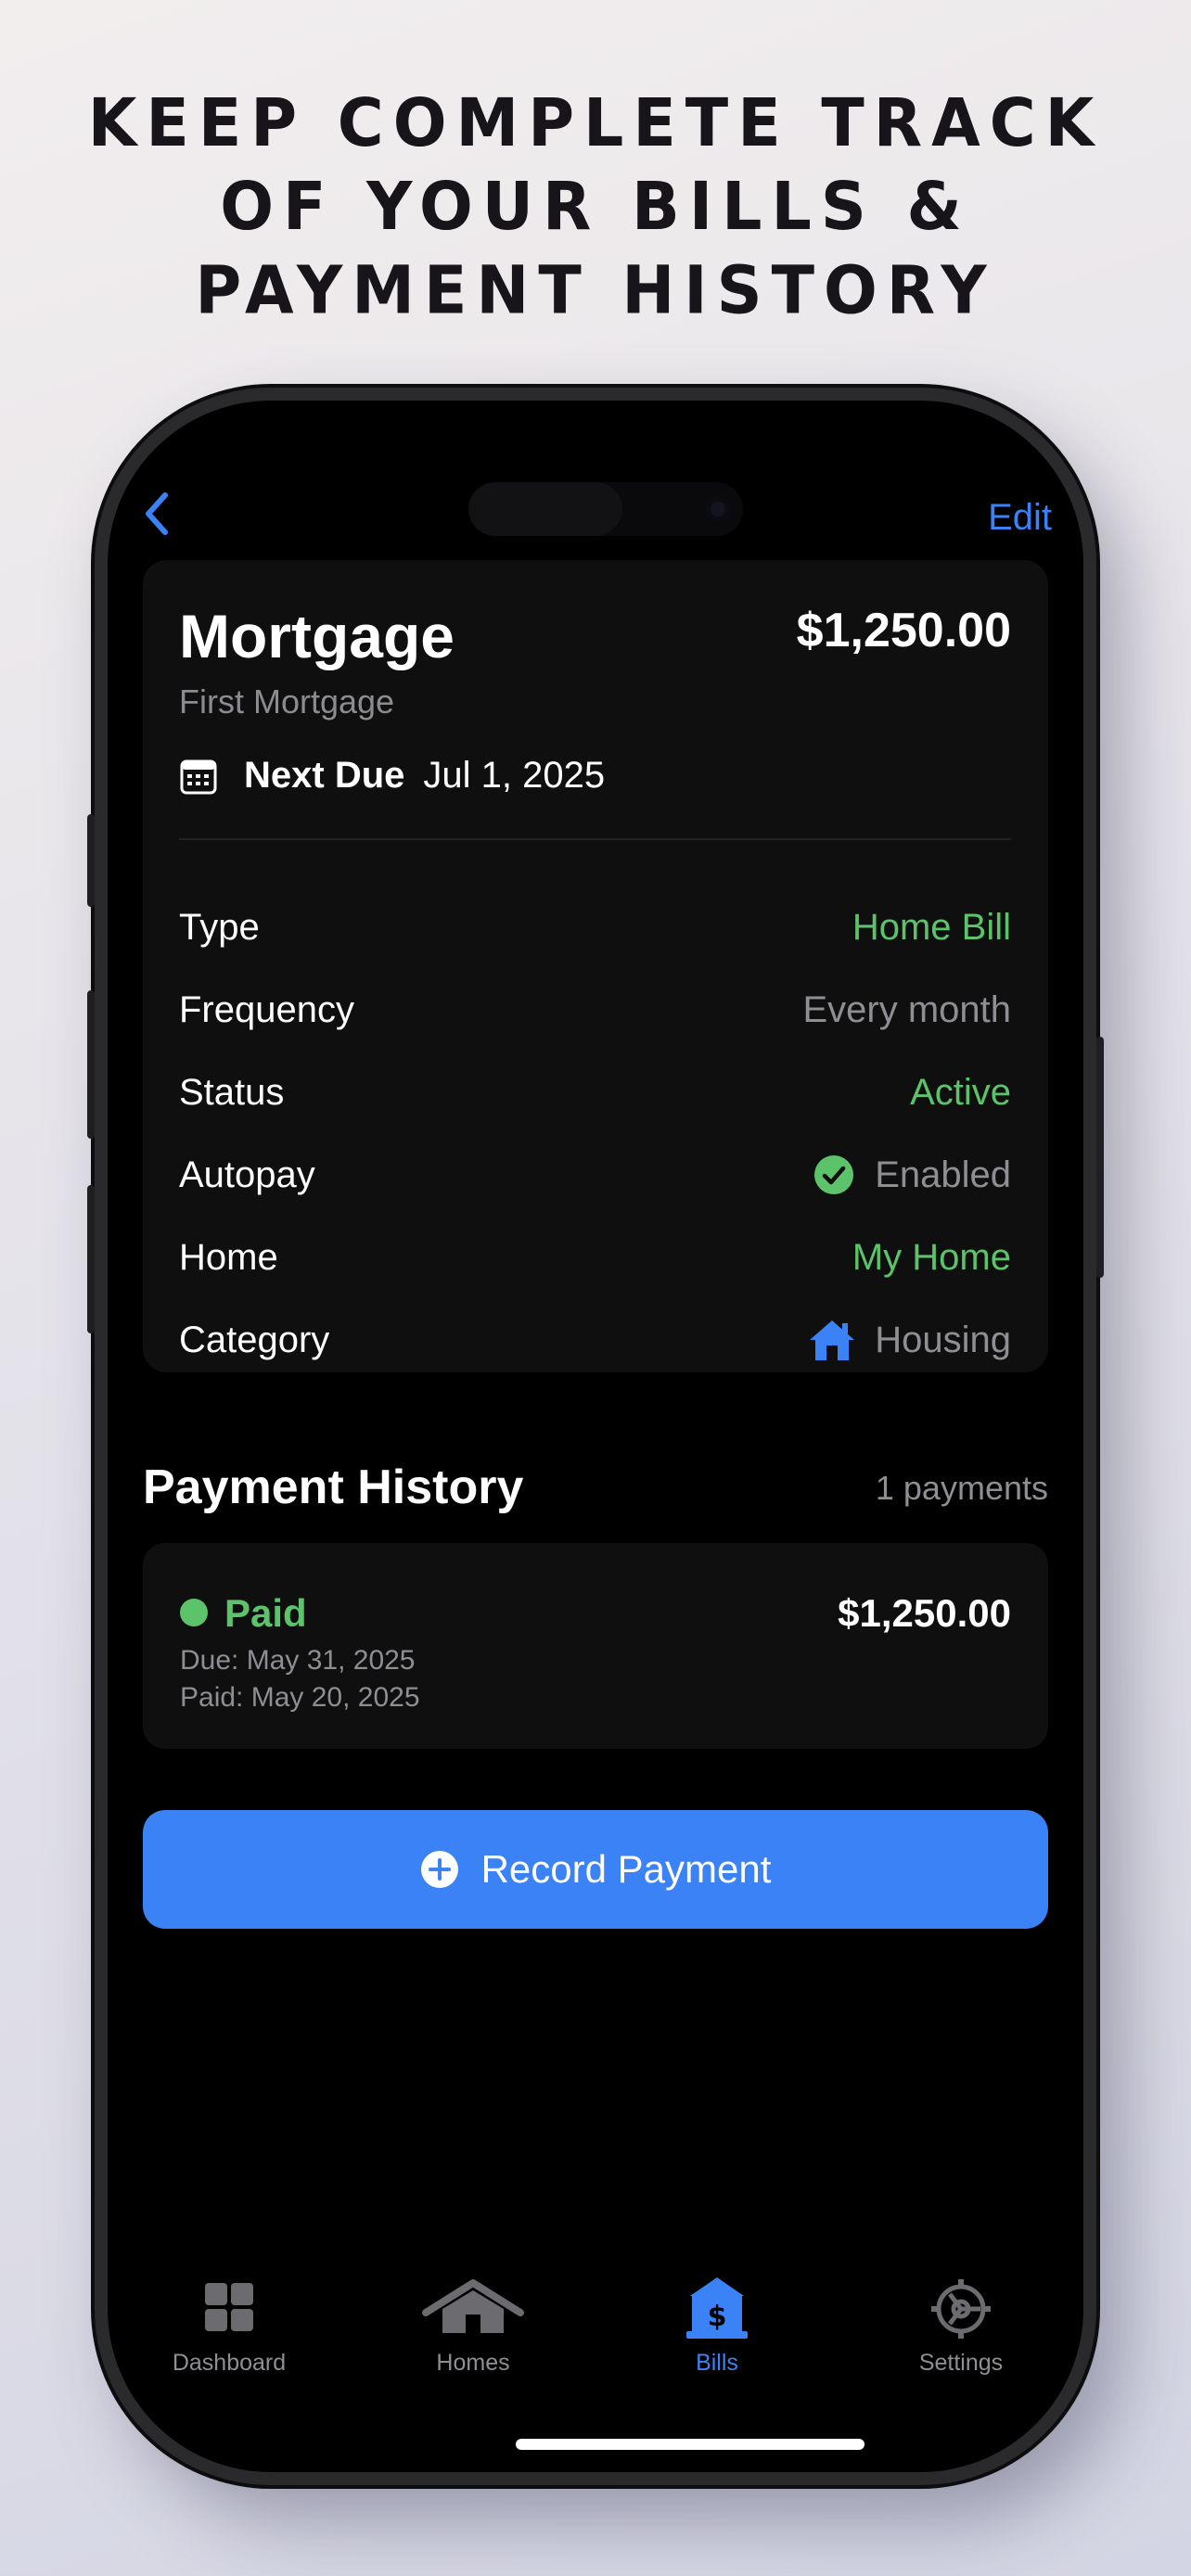 The height and width of the screenshot is (2576, 1191). I want to click on detail-row-type: Type Home Bill, so click(595, 927).